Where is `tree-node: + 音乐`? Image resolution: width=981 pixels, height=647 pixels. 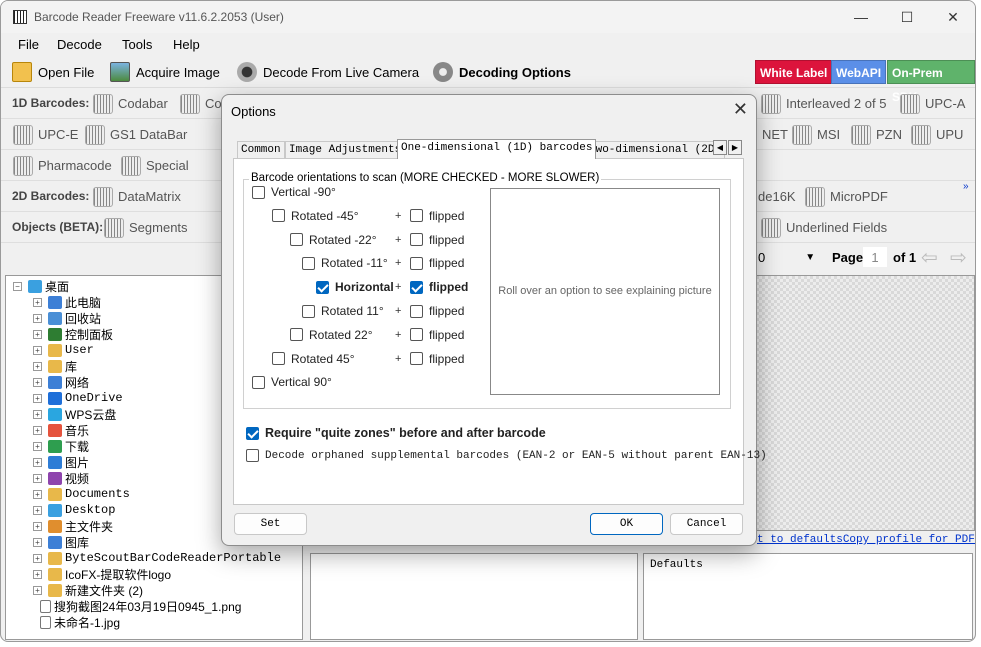 tree-node: + 音乐 is located at coordinates (61, 430).